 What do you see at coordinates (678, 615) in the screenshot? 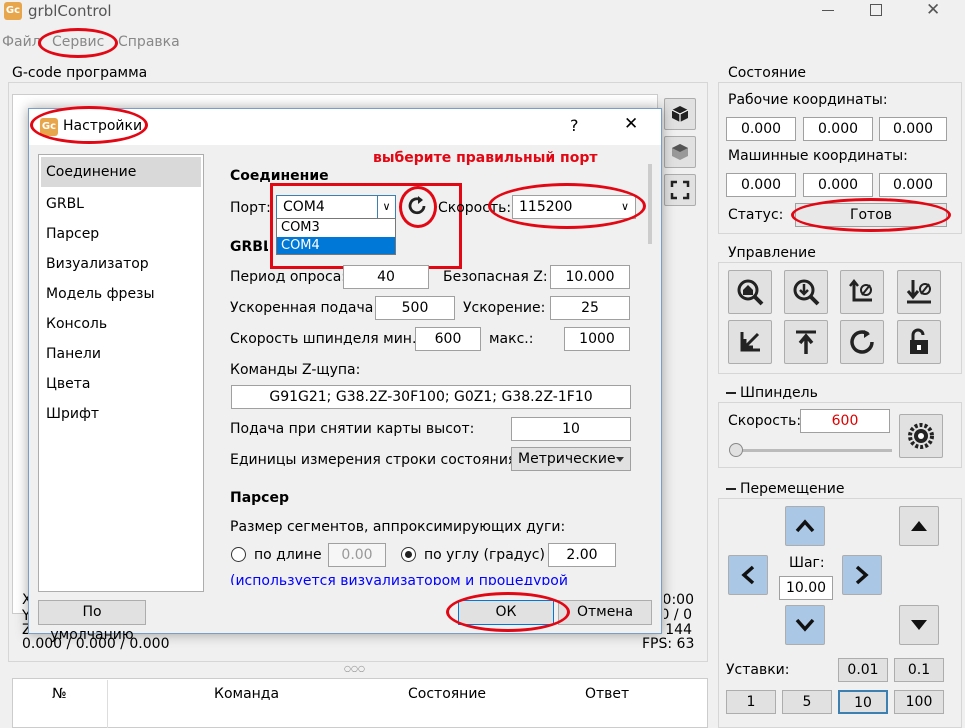
I see `gcode-frac: 0 / 0` at bounding box center [678, 615].